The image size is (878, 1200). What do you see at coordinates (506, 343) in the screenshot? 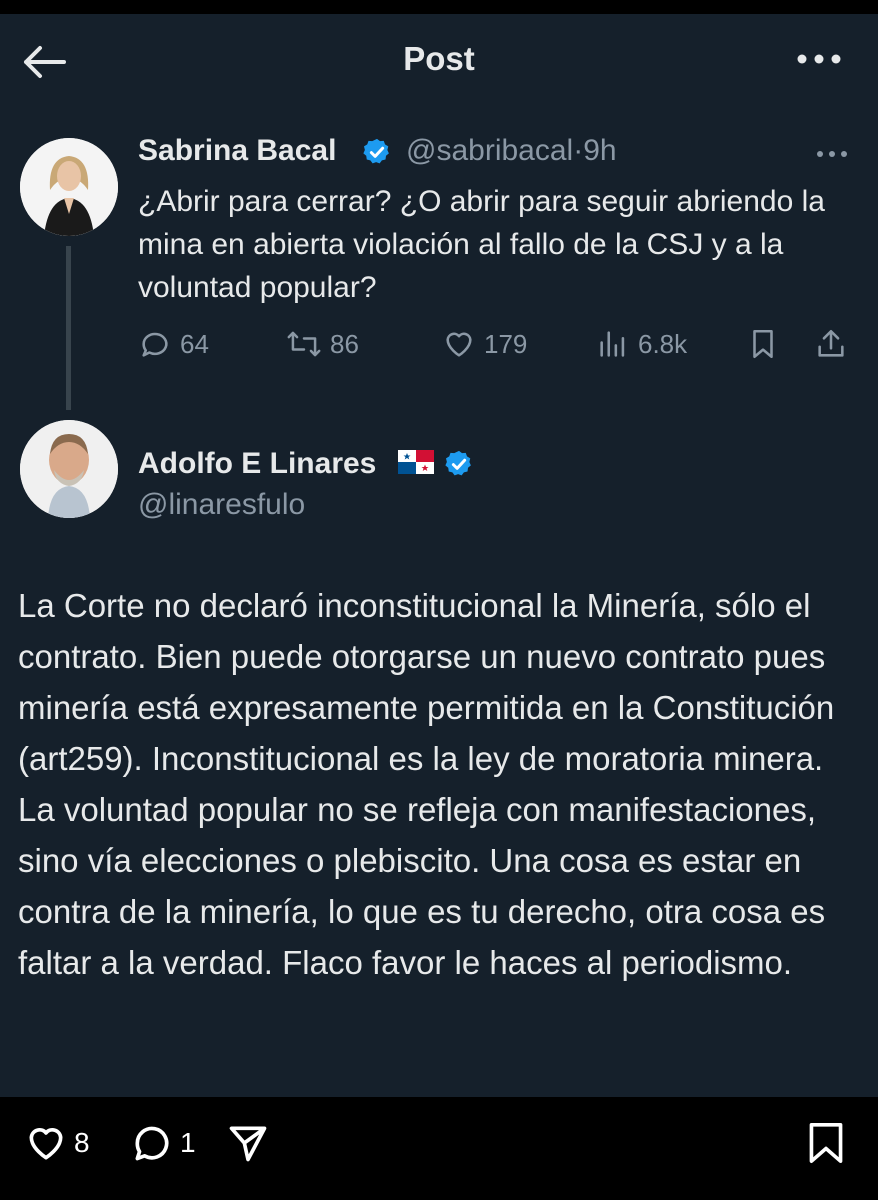
I see `like-count: 179` at bounding box center [506, 343].